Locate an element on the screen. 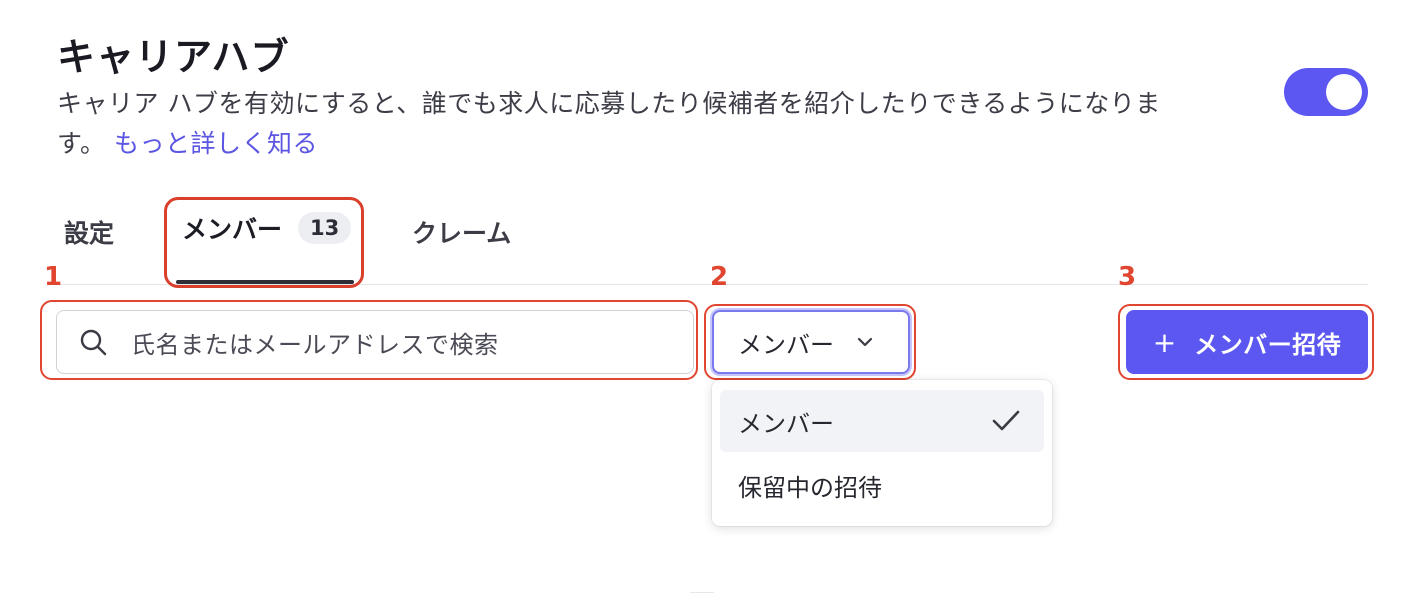  invite-button-label: メンバー招待 is located at coordinates (1268, 344).